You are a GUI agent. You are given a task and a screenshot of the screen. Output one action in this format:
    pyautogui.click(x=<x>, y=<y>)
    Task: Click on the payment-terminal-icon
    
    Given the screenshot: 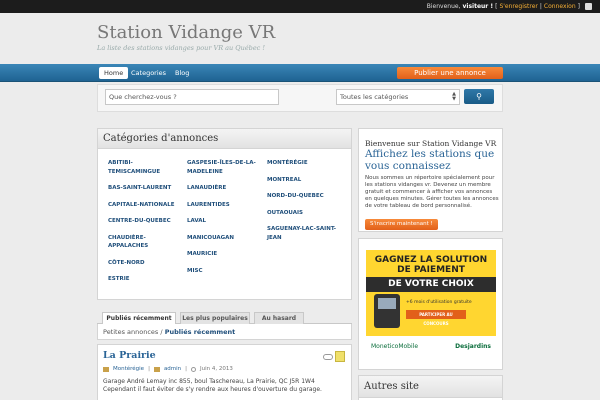 What is the action you would take?
    pyautogui.click(x=387, y=311)
    